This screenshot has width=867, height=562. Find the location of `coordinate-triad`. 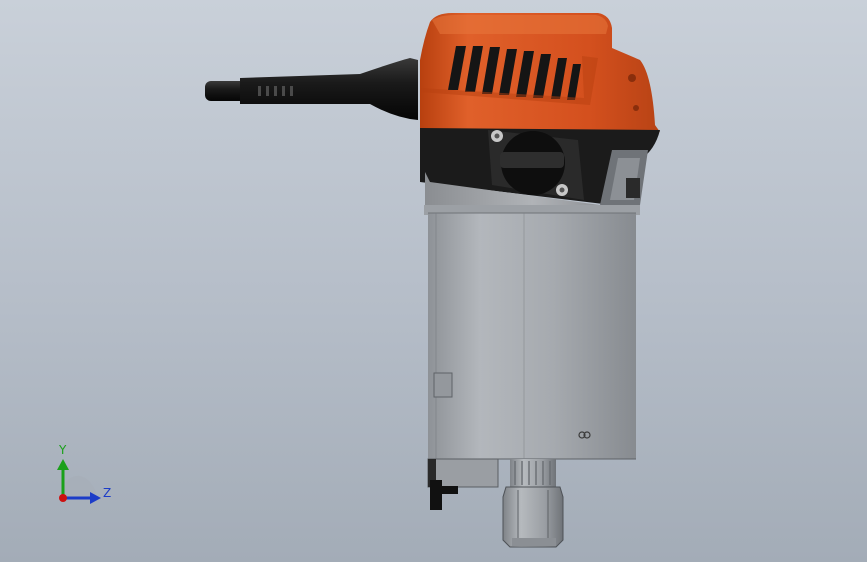

coordinate-triad is located at coordinates (79, 481).